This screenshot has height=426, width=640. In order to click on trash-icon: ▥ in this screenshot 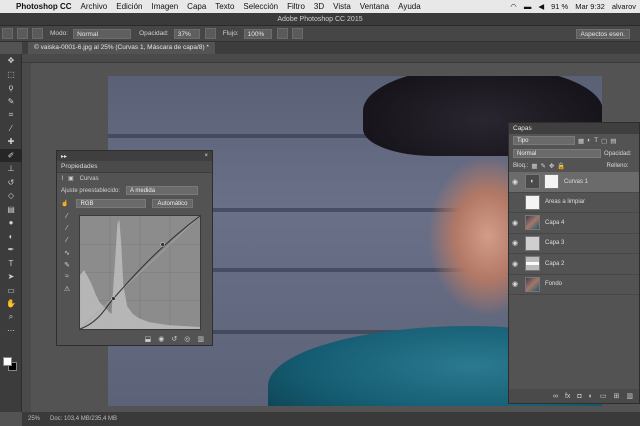, I will do `click(629, 396)`.